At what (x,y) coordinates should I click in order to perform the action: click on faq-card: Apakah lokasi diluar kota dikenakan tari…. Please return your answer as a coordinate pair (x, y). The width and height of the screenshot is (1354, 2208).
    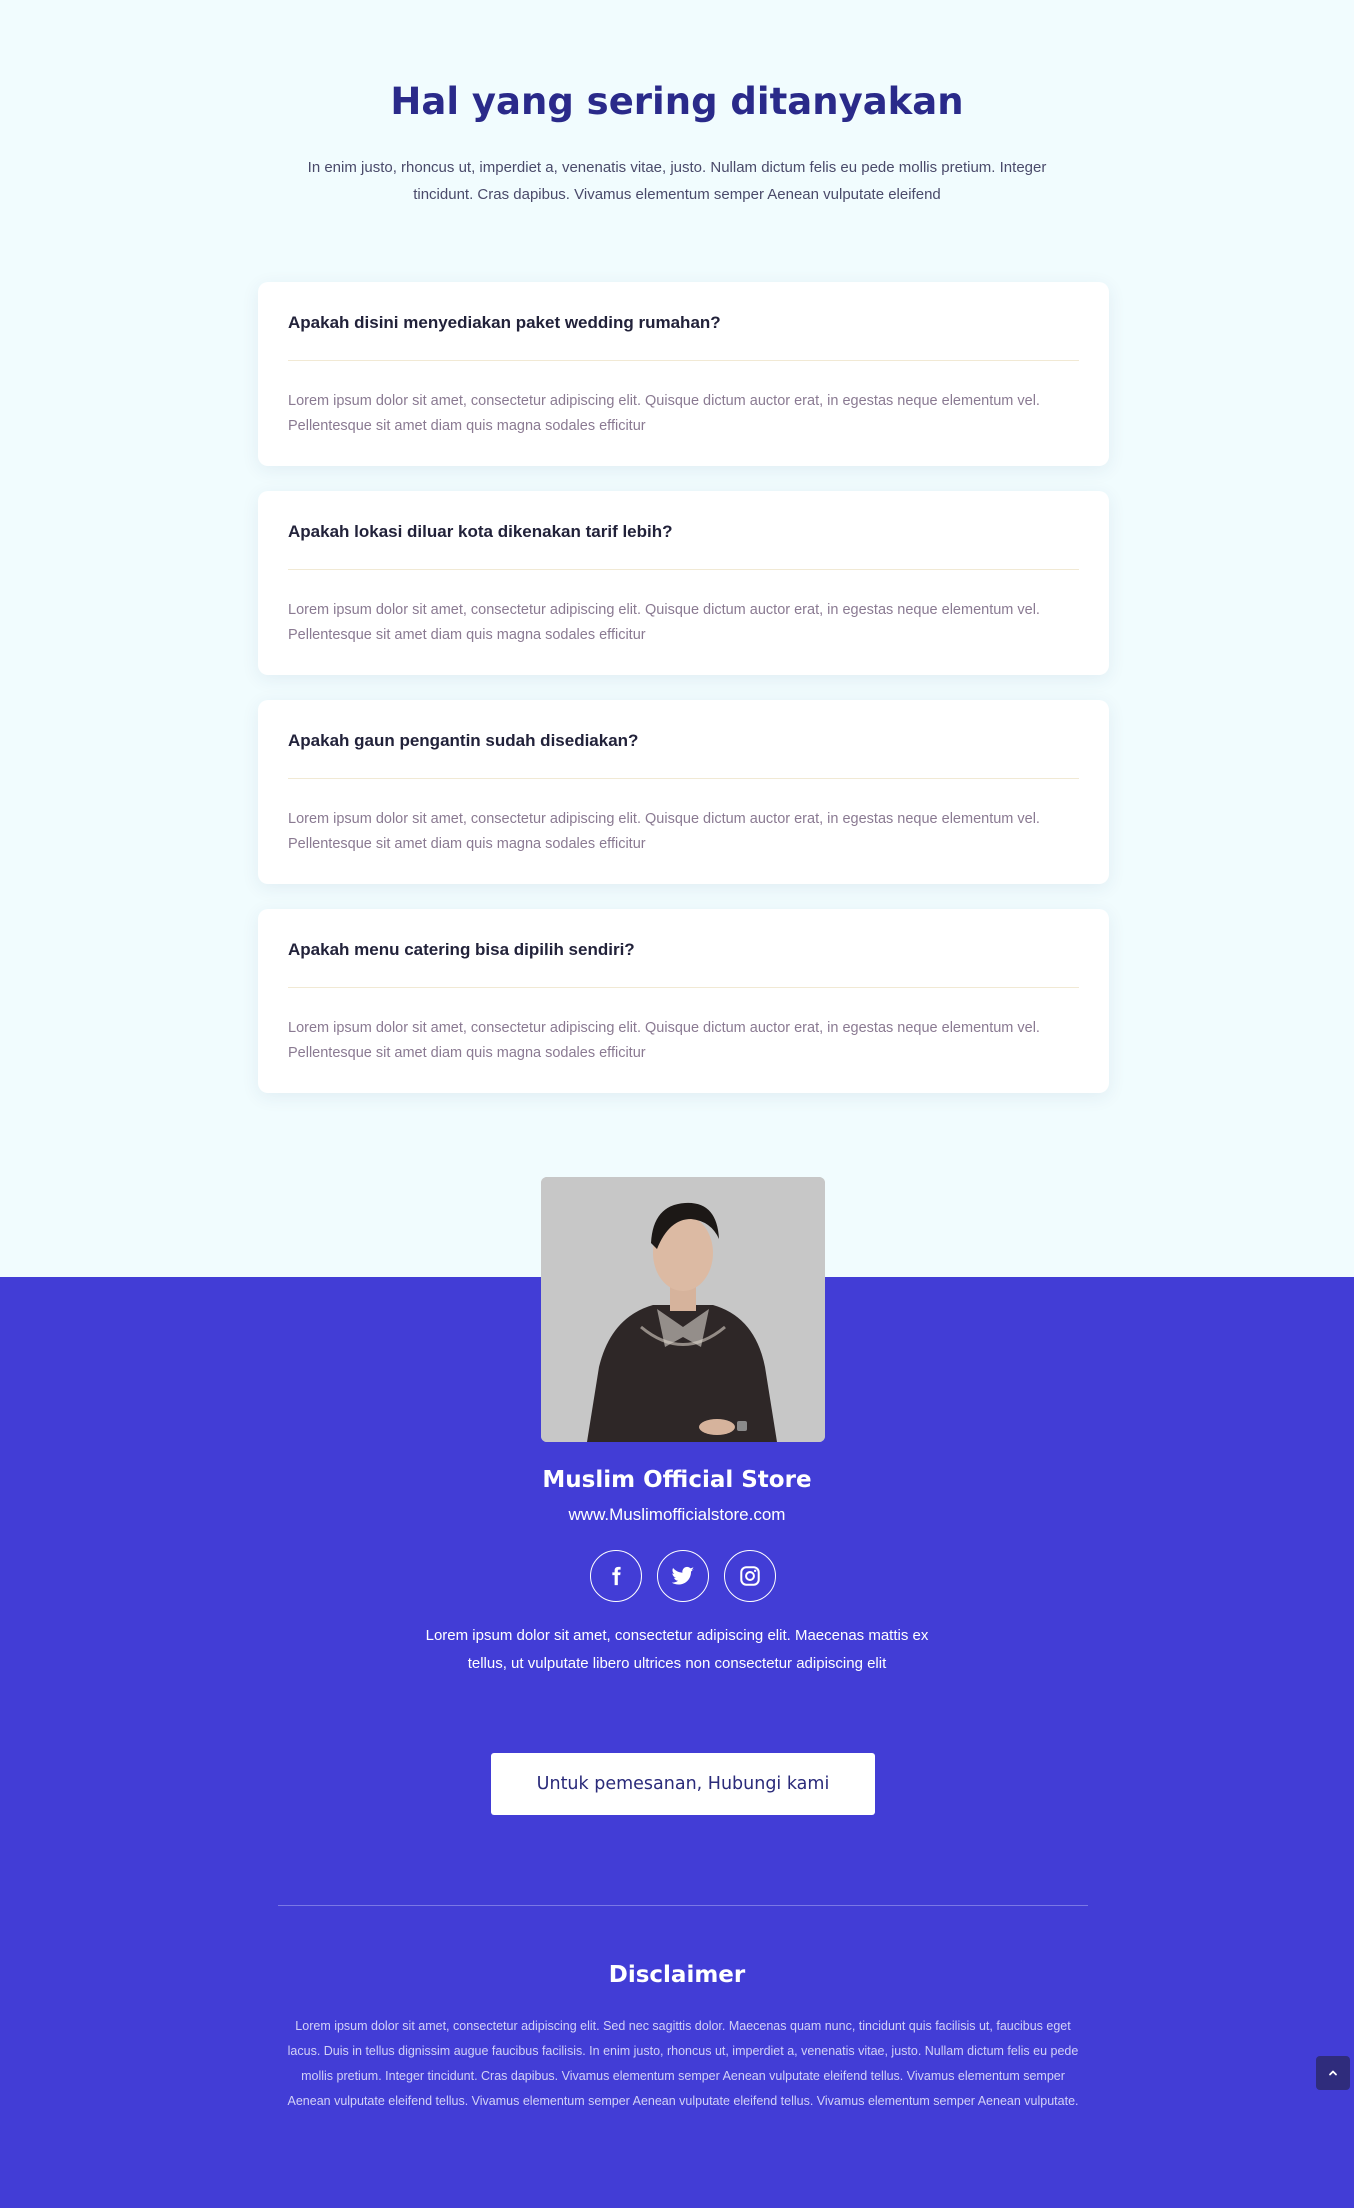
    Looking at the image, I should click on (683, 583).